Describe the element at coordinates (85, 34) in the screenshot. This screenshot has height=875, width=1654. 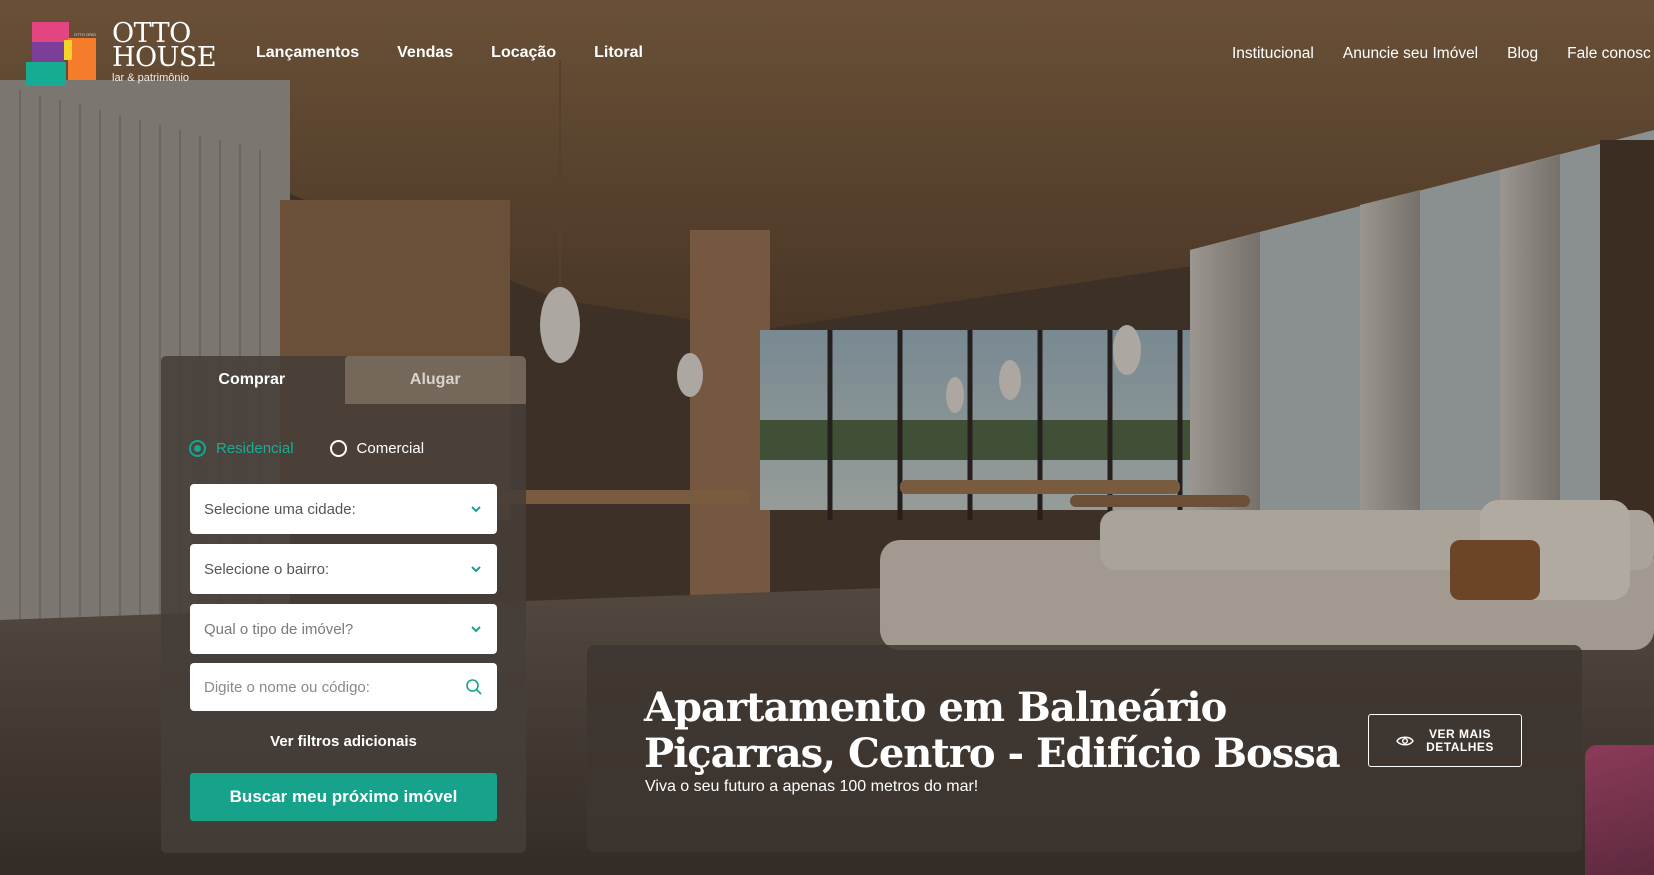
I see `logo-tiny-text: OTTO GRID` at that location.